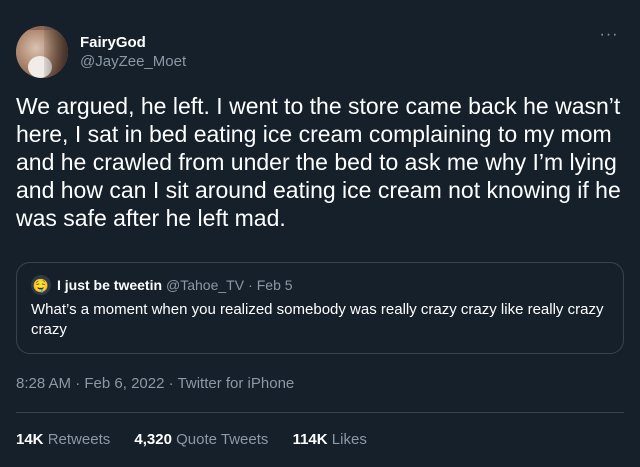  Describe the element at coordinates (153, 439) in the screenshot. I see `quote-tweets-count: 4,320` at that location.